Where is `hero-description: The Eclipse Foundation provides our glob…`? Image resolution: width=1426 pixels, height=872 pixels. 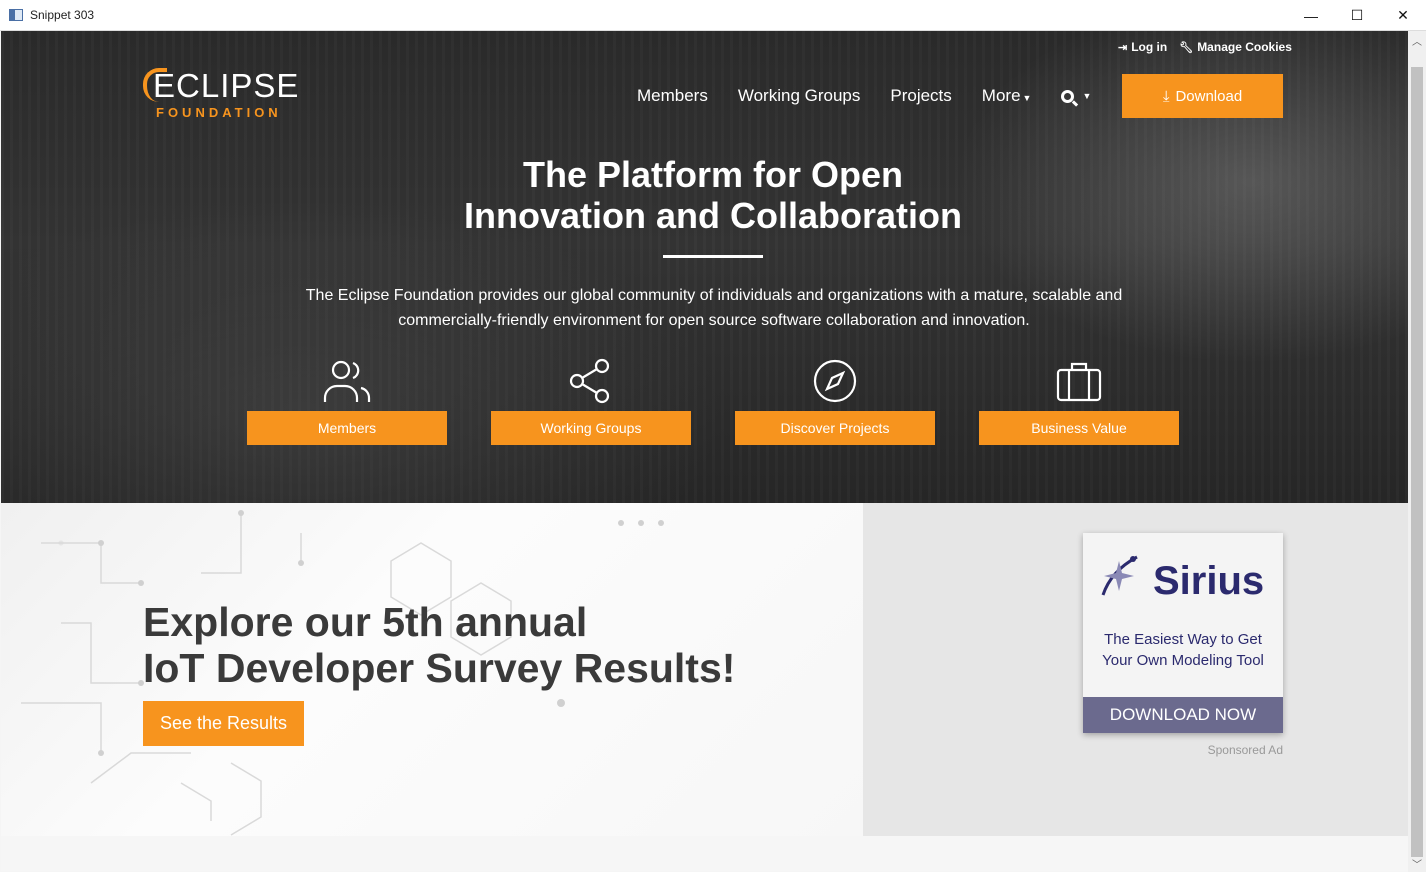
hero-description: The Eclipse Foundation provides our glob… is located at coordinates (714, 308).